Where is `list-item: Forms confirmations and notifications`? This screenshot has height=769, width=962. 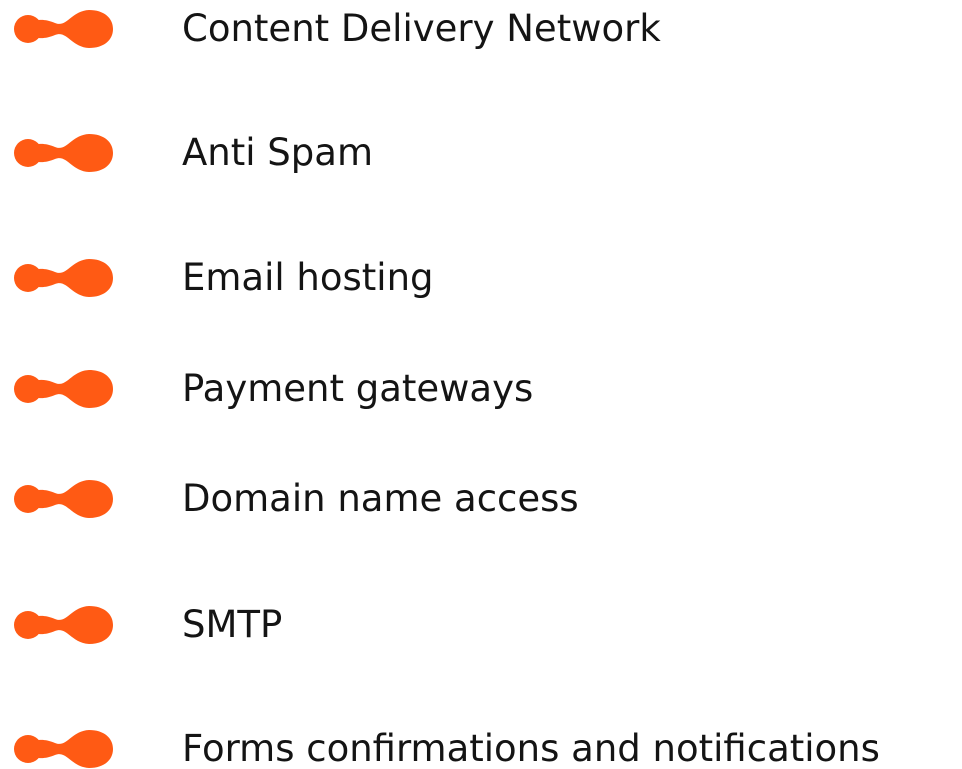 list-item: Forms confirmations and notifications is located at coordinates (481, 744).